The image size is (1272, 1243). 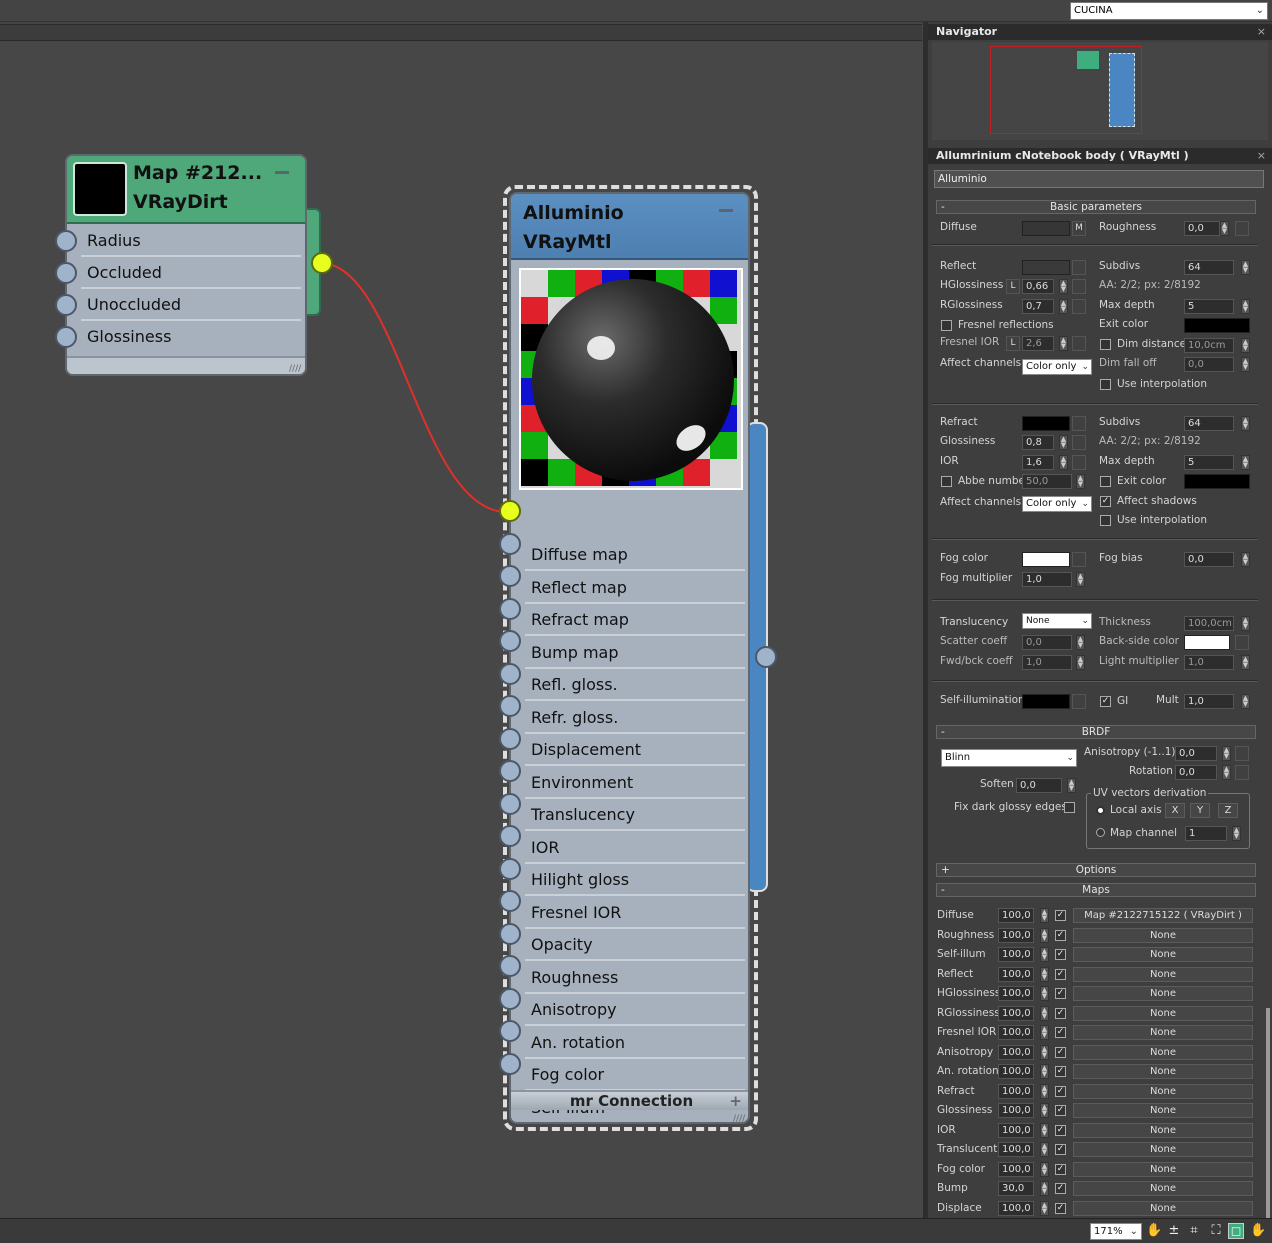 I want to click on input-socket-reflect-map, so click(x=510, y=543).